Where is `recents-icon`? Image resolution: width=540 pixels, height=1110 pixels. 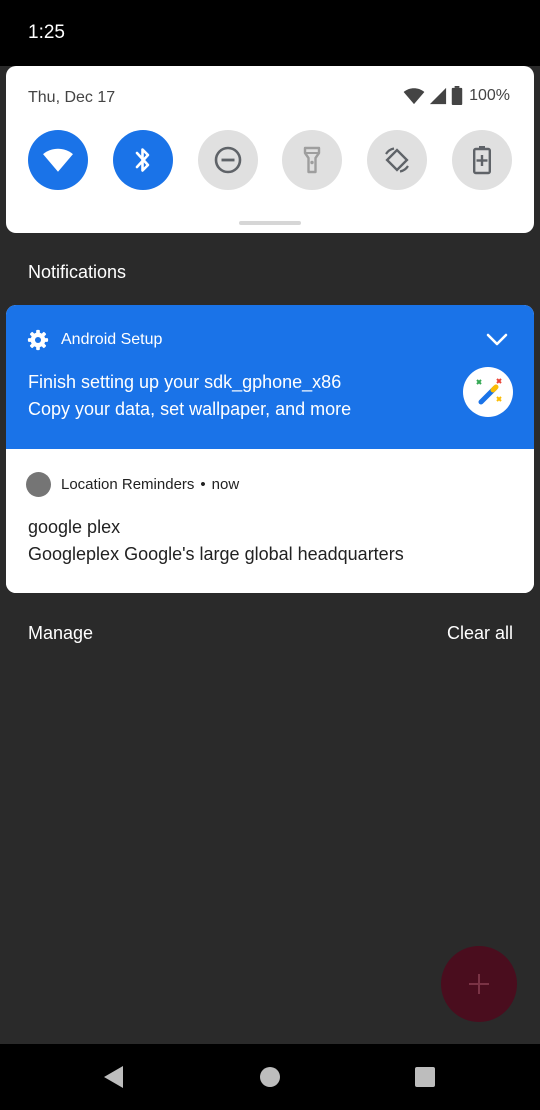 recents-icon is located at coordinates (425, 1077).